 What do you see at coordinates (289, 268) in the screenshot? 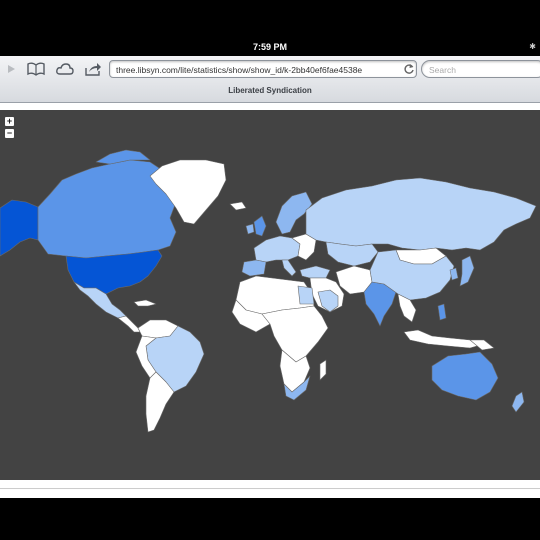
I see `map-region-italy` at bounding box center [289, 268].